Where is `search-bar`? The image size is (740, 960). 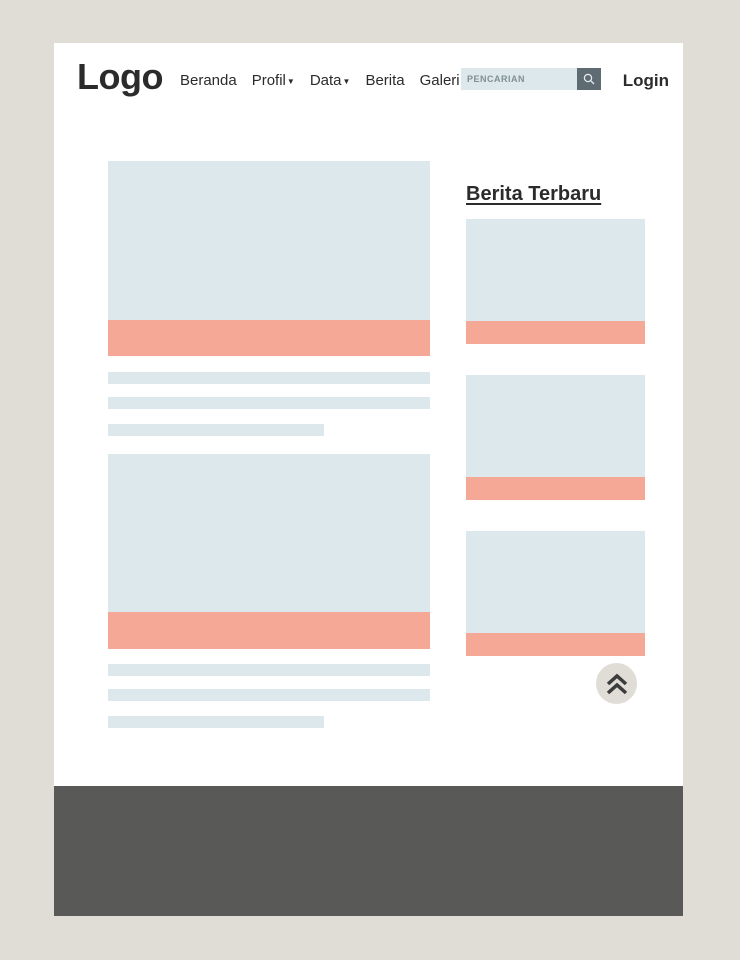 search-bar is located at coordinates (531, 79).